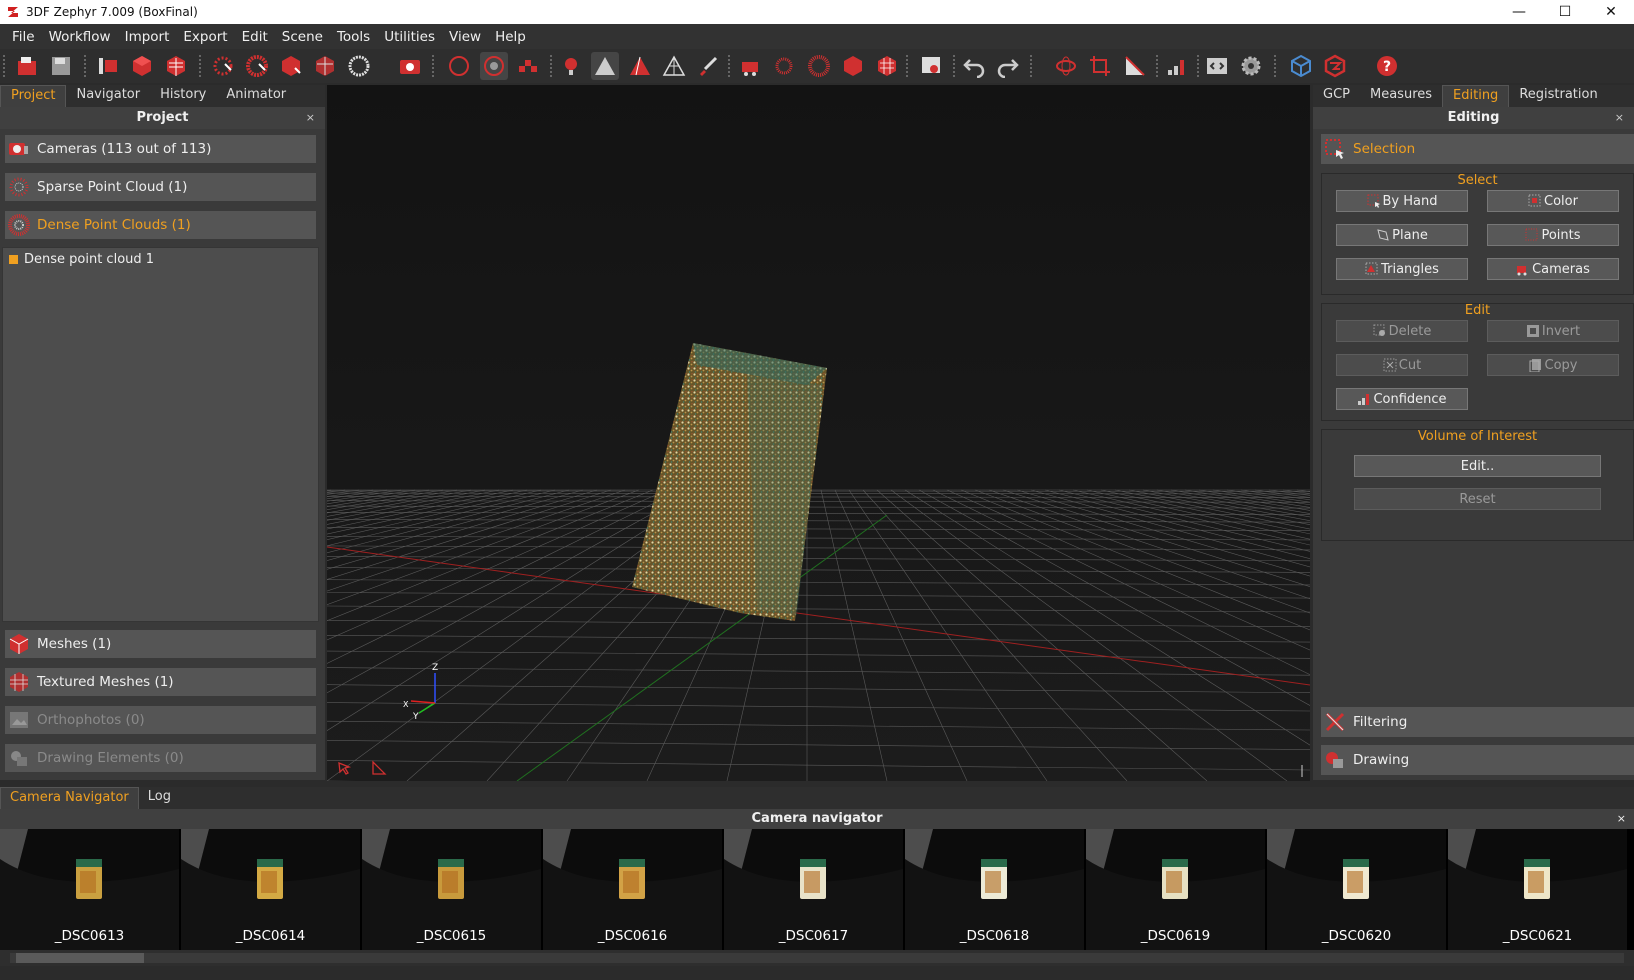 This screenshot has height=980, width=1634. What do you see at coordinates (302, 37) in the screenshot?
I see `menu-scene: Scene` at bounding box center [302, 37].